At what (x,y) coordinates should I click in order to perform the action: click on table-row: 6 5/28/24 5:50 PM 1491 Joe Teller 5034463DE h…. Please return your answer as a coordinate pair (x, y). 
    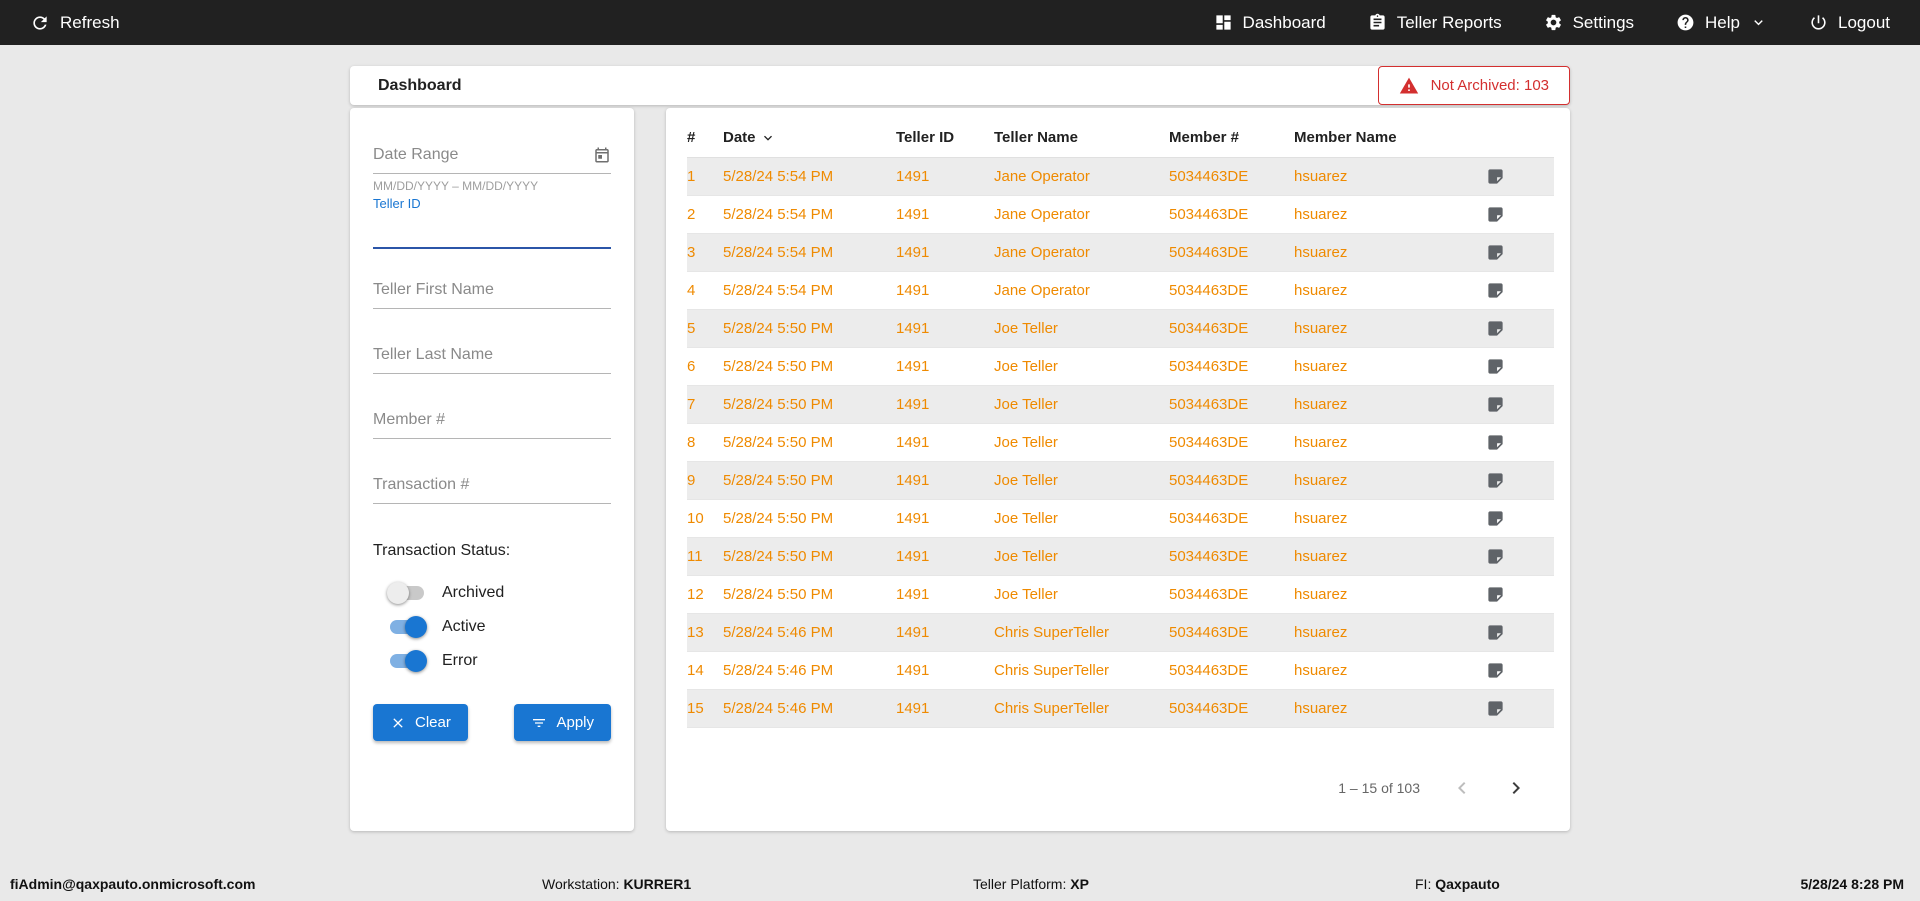
    Looking at the image, I should click on (1120, 367).